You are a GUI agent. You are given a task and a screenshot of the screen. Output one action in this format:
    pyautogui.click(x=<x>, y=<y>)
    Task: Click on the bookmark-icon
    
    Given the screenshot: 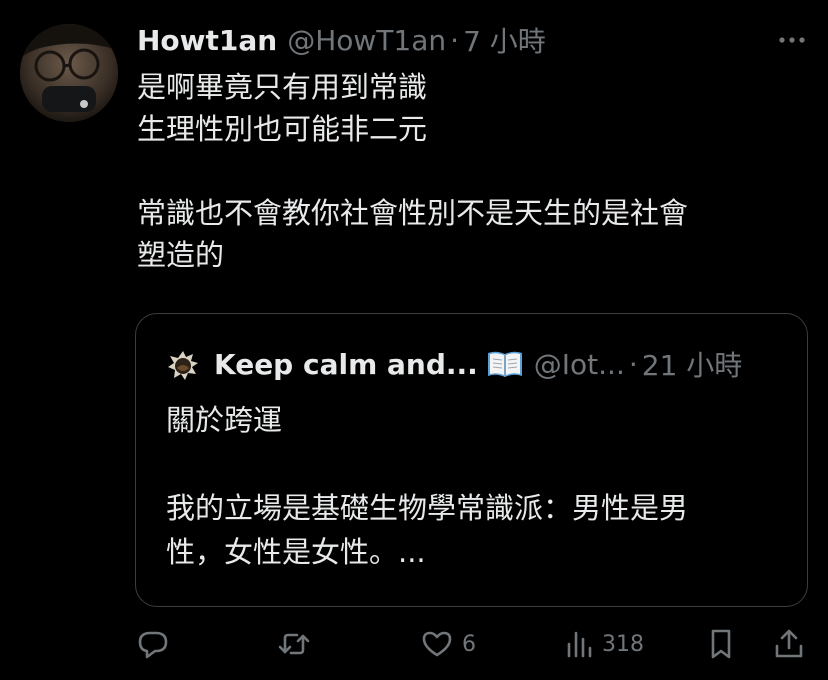 What is the action you would take?
    pyautogui.click(x=721, y=644)
    